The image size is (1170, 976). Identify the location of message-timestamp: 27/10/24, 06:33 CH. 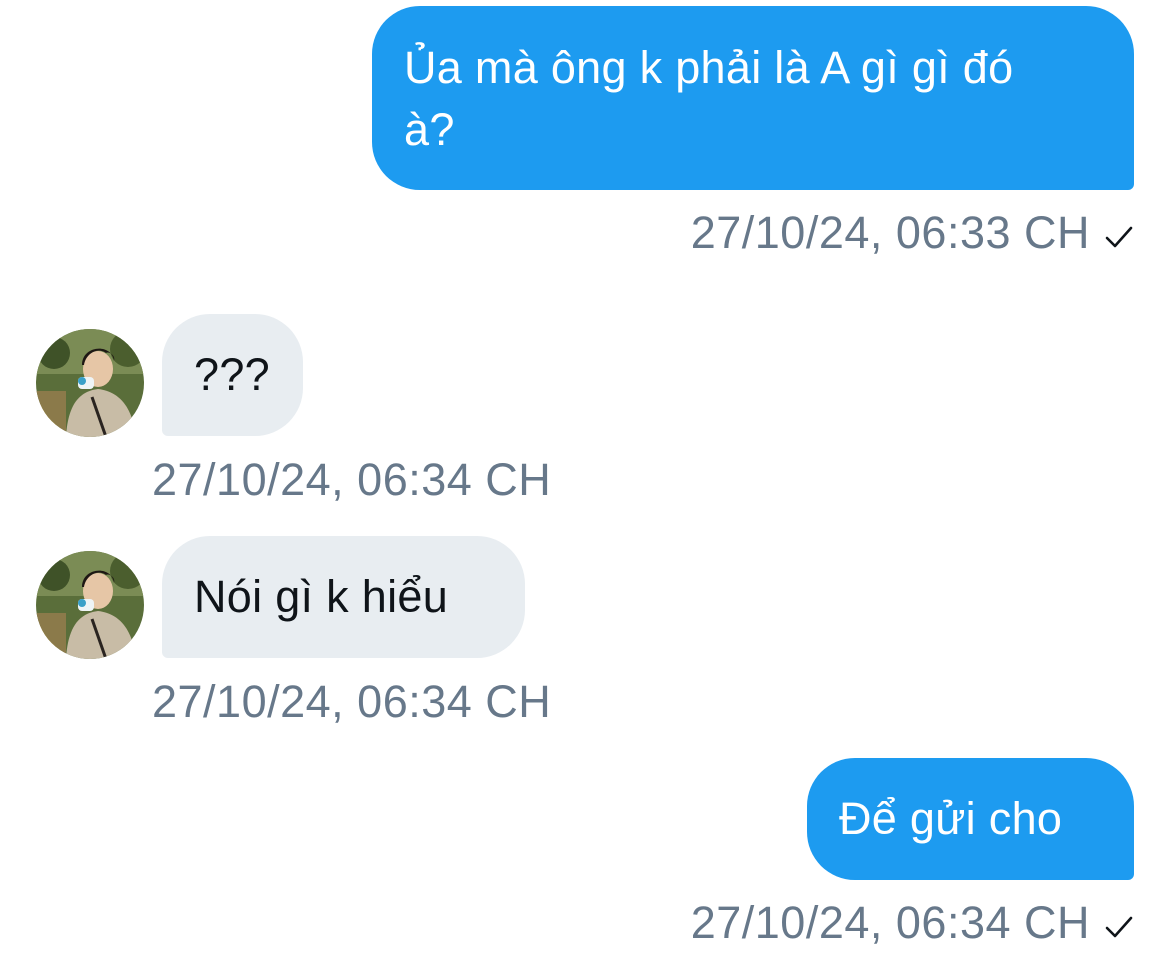
(912, 234).